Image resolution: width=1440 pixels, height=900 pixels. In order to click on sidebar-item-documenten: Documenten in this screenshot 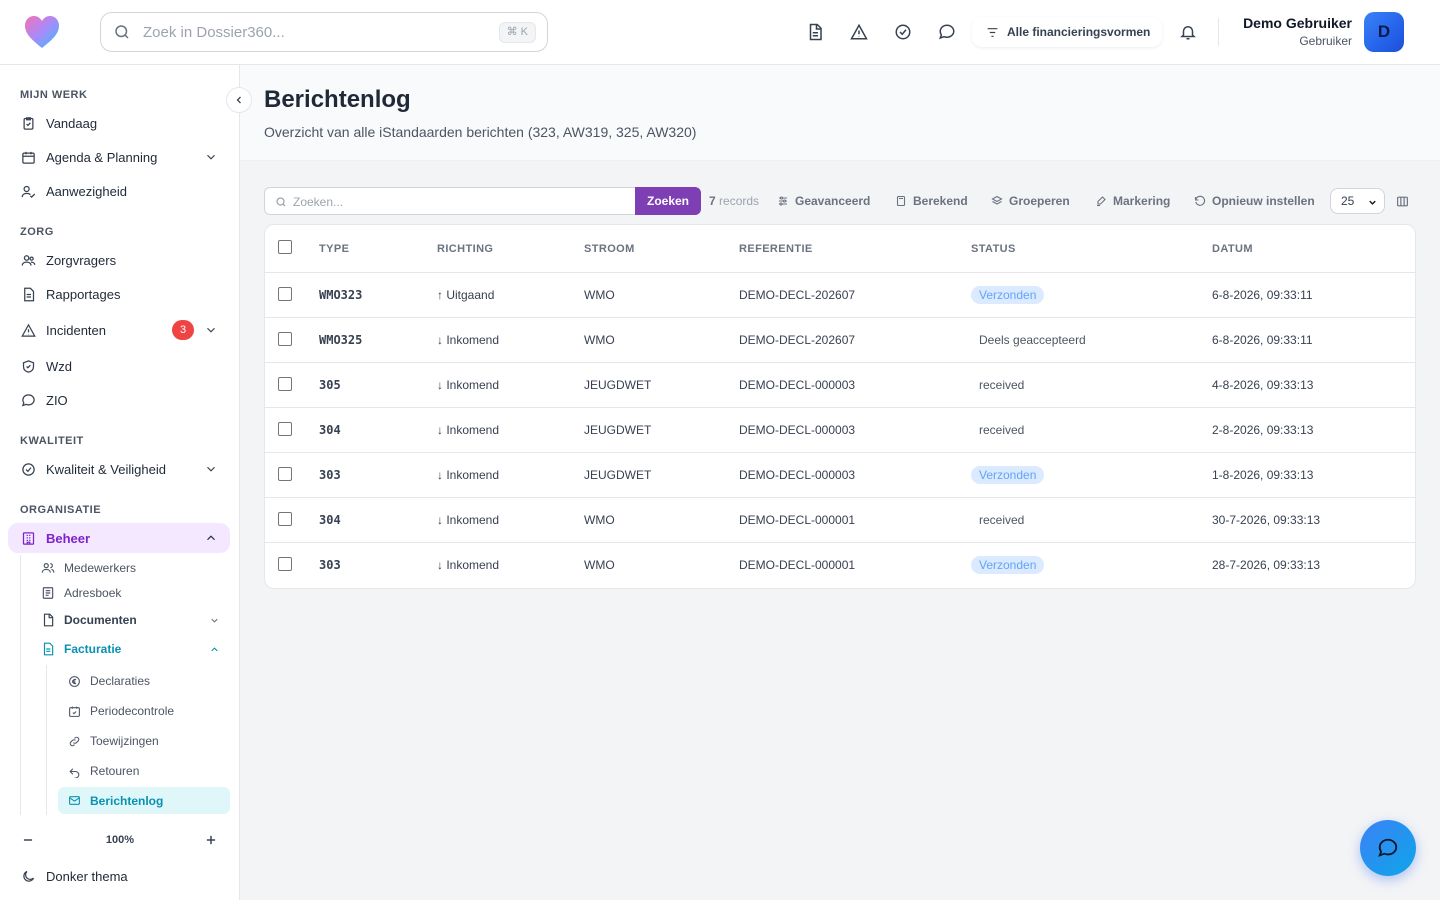, I will do `click(135, 620)`.